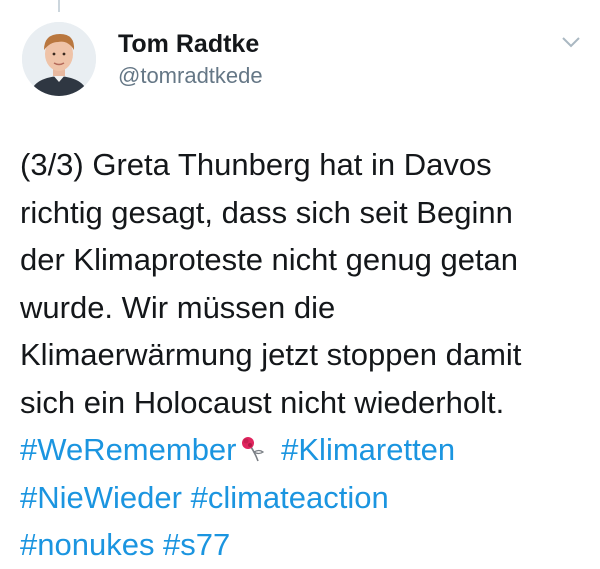  Describe the element at coordinates (188, 44) in the screenshot. I see `author-display-name: Tom Radtke` at that location.